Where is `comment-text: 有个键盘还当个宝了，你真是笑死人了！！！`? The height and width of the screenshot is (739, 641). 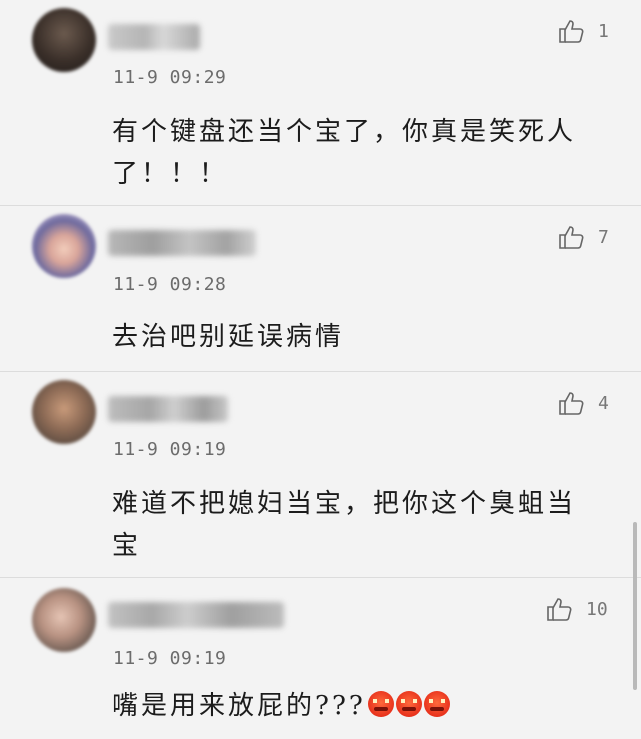
comment-text: 有个键盘还当个宝了，你真是笑死人了！！！ is located at coordinates (344, 153).